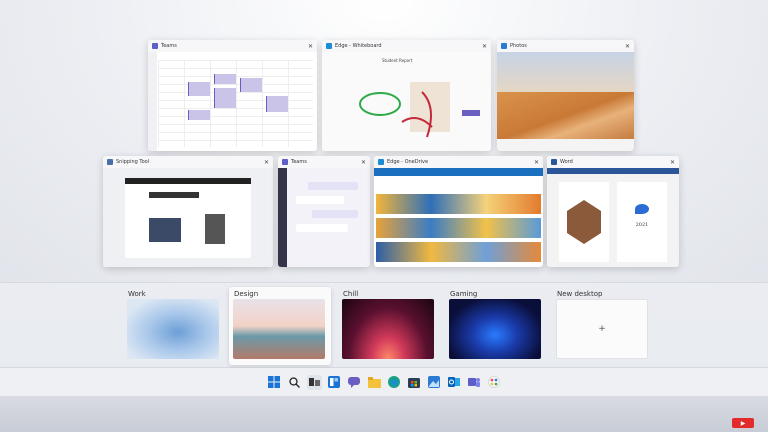 This screenshot has height=432, width=768. I want to click on desktop-label: Design, so click(246, 294).